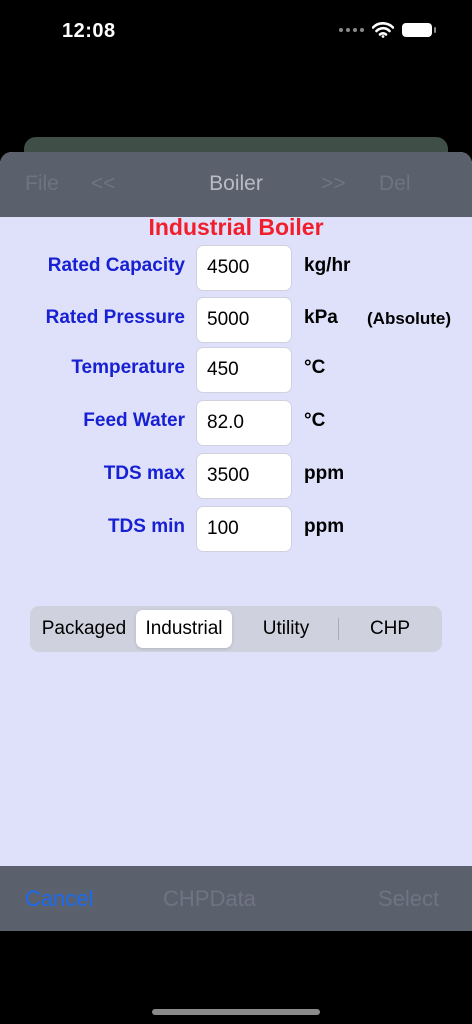  I want to click on tds-min-unit: ppm, so click(324, 526).